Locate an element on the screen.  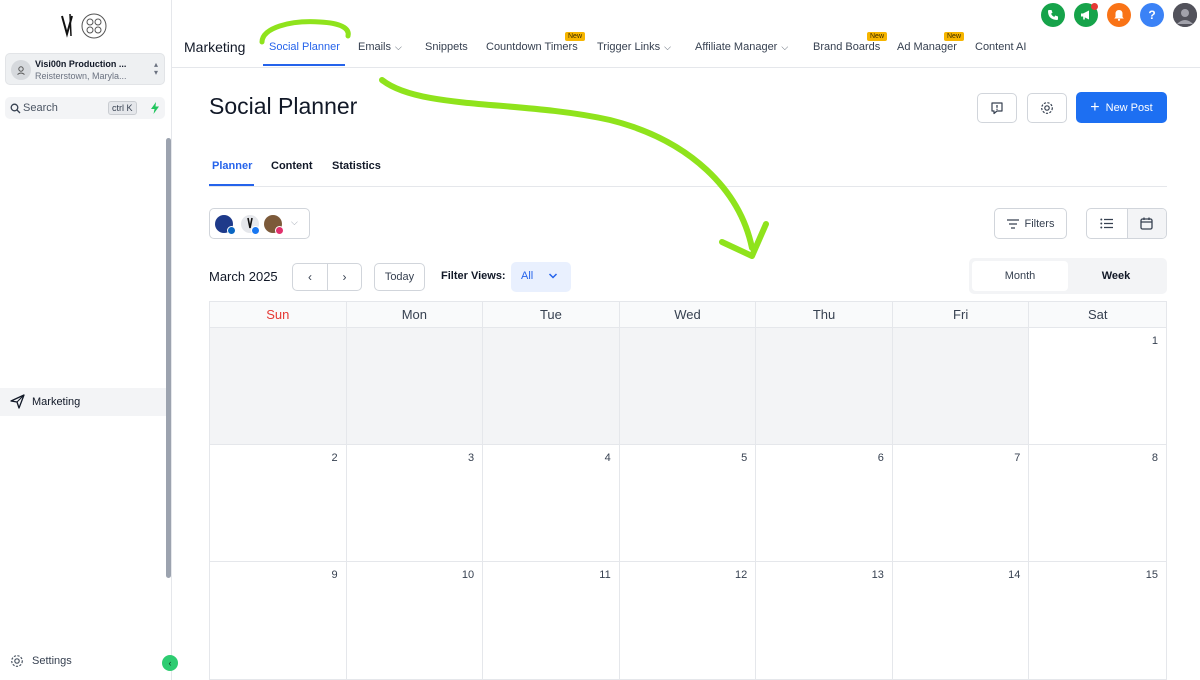
tab-trigger-links: Trigger Links ⌵ is located at coordinates (634, 47).